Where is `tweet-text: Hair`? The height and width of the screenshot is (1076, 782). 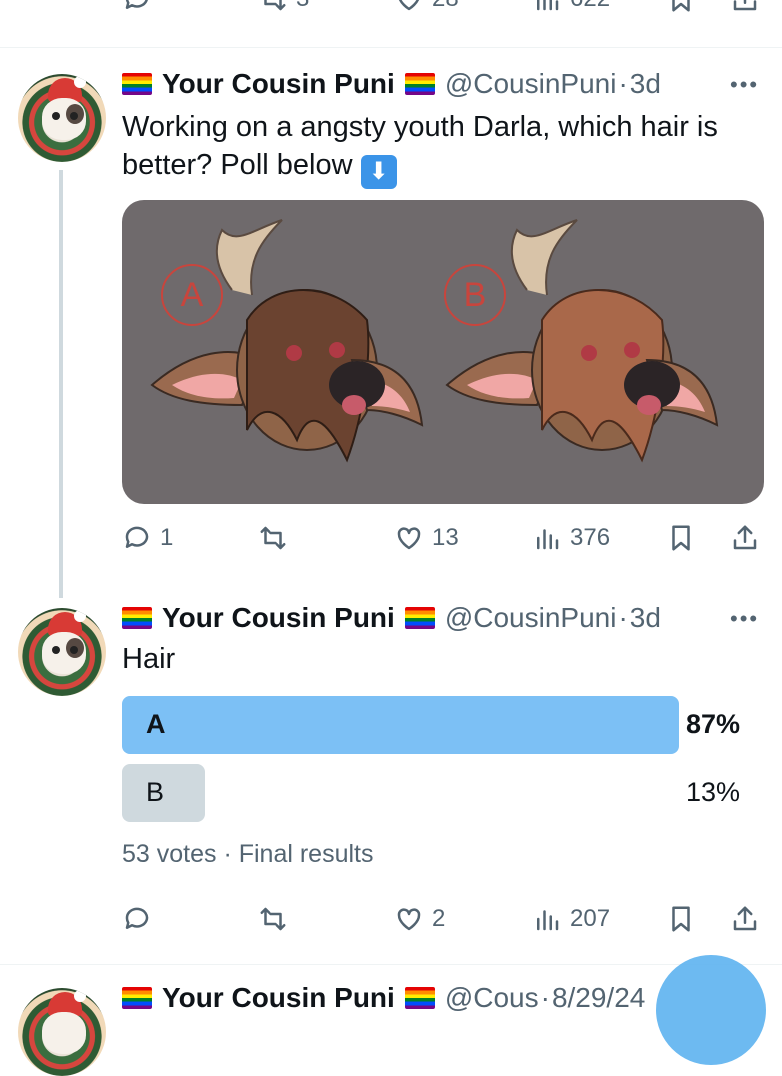 tweet-text: Hair is located at coordinates (149, 659).